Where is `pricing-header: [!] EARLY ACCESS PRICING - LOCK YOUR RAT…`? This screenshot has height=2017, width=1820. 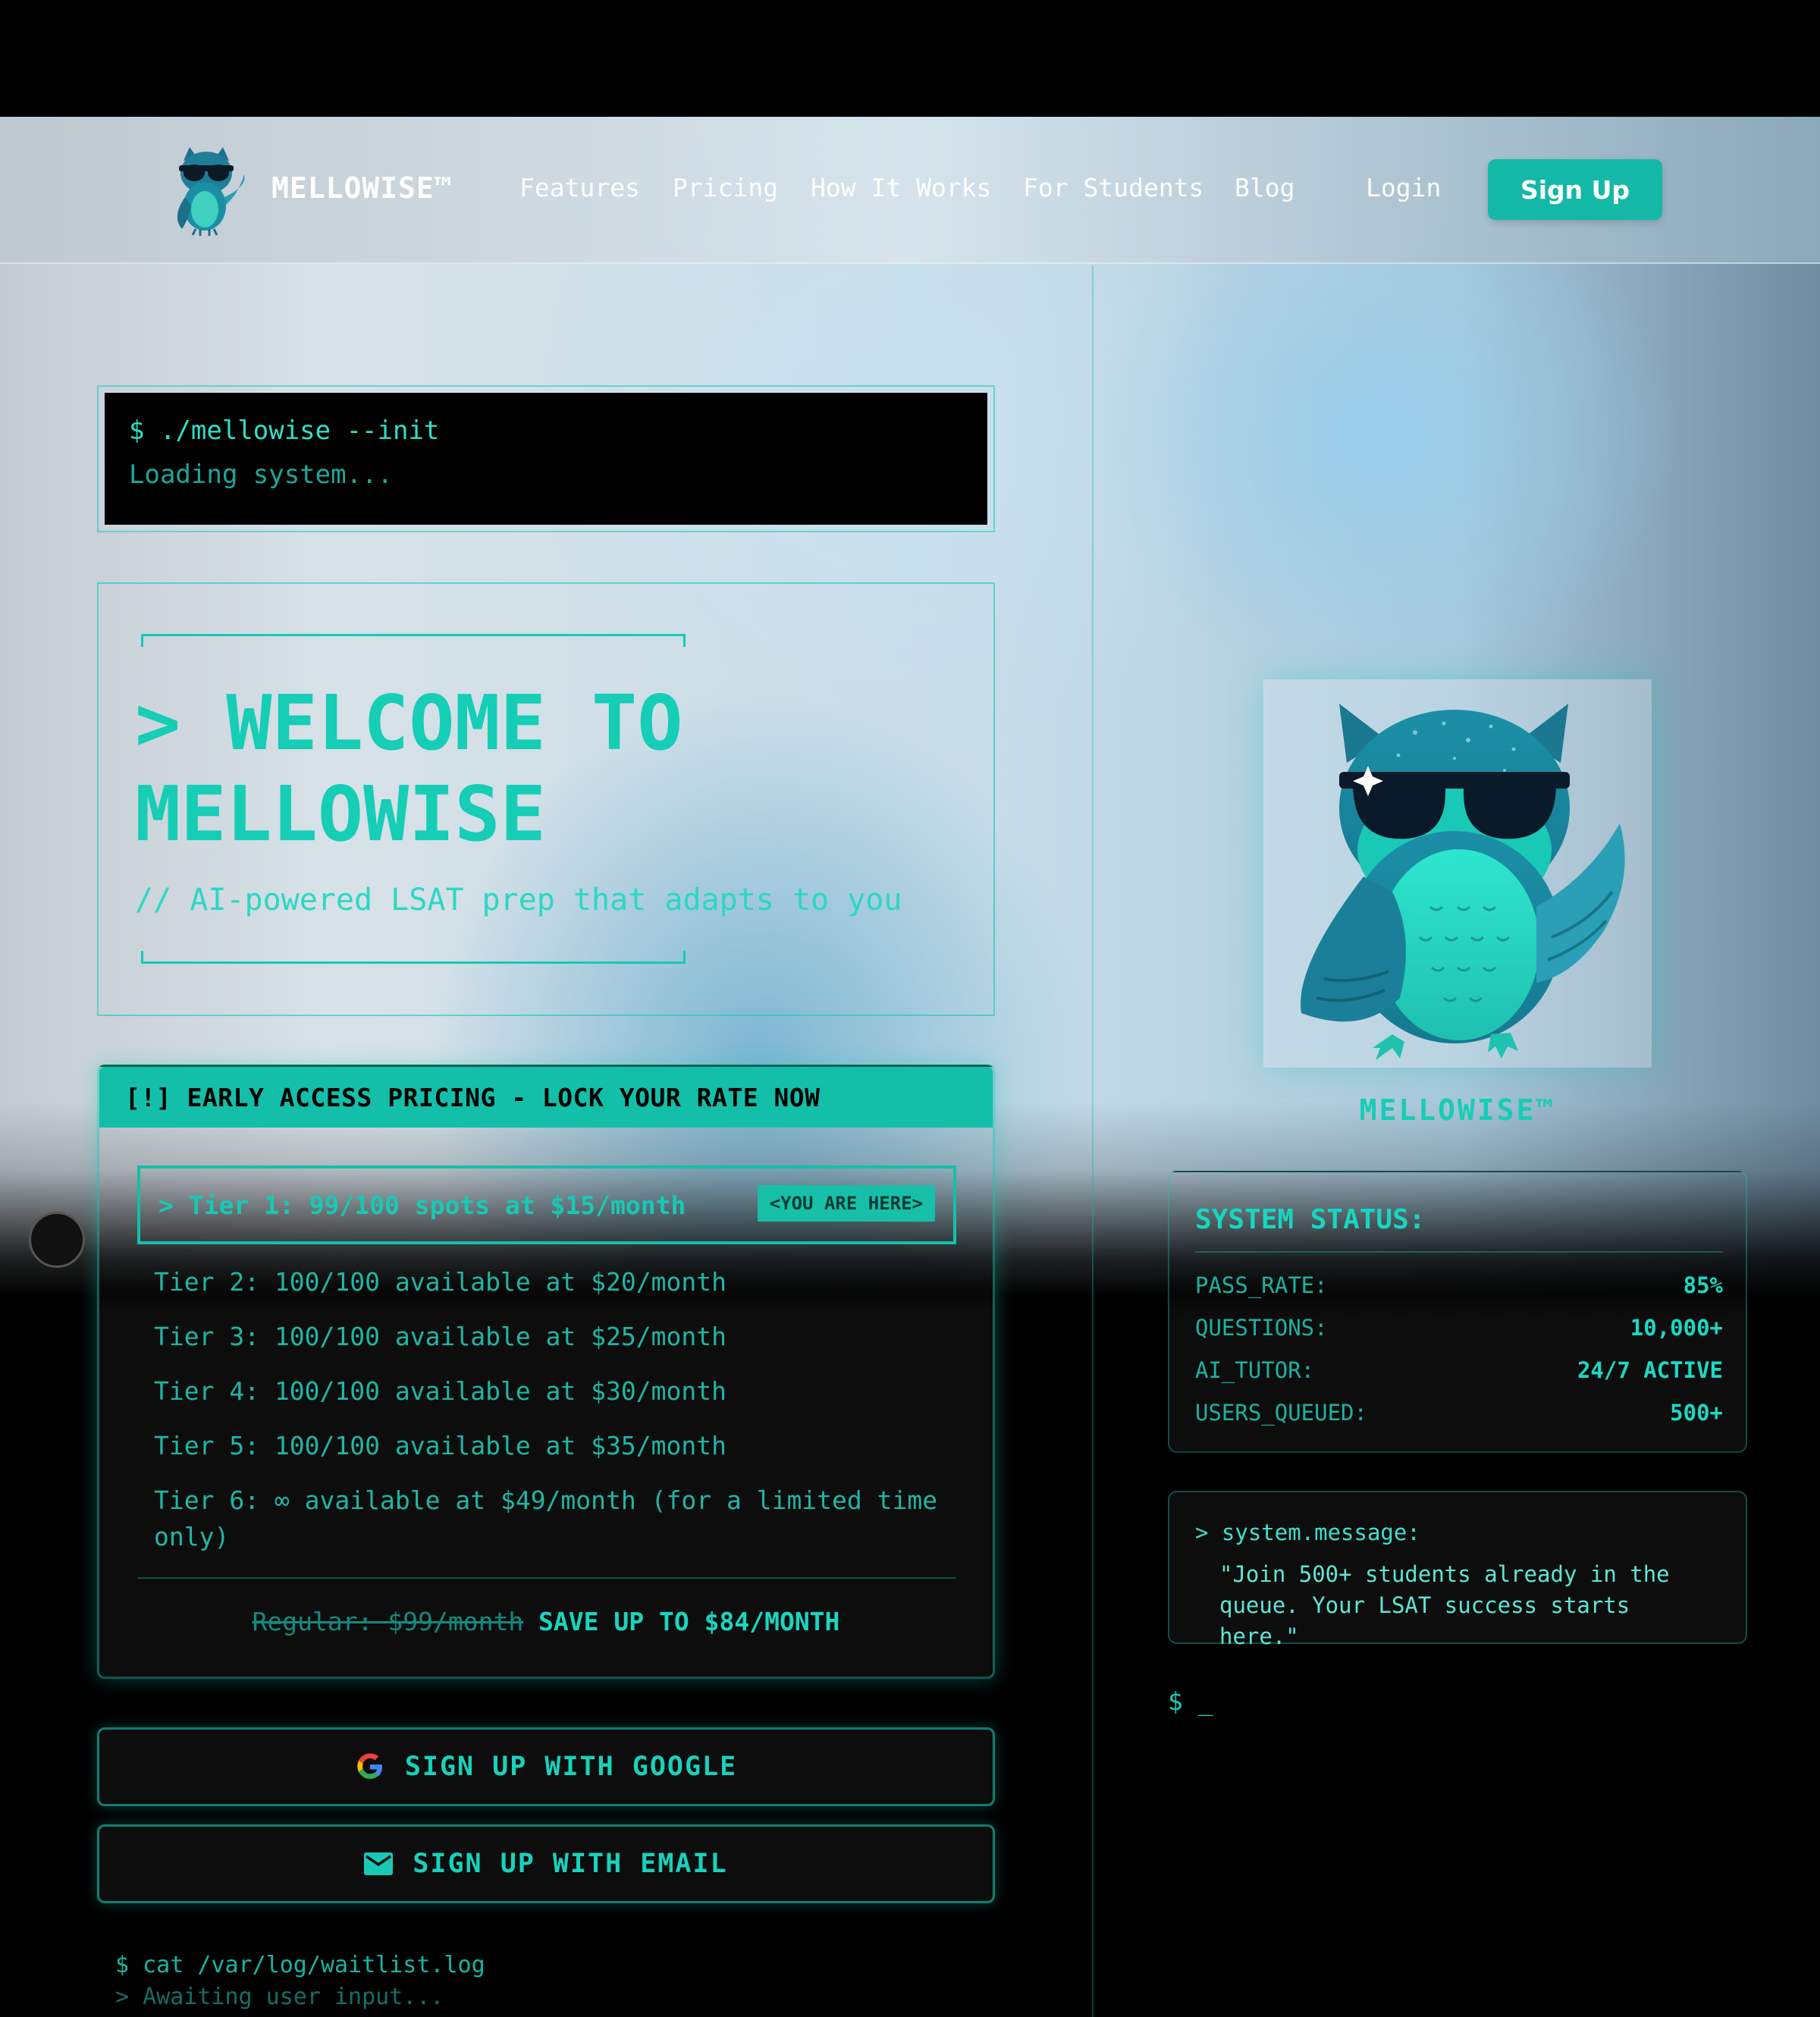 pricing-header: [!] EARLY ACCESS PRICING - LOCK YOUR RAT… is located at coordinates (546, 1097).